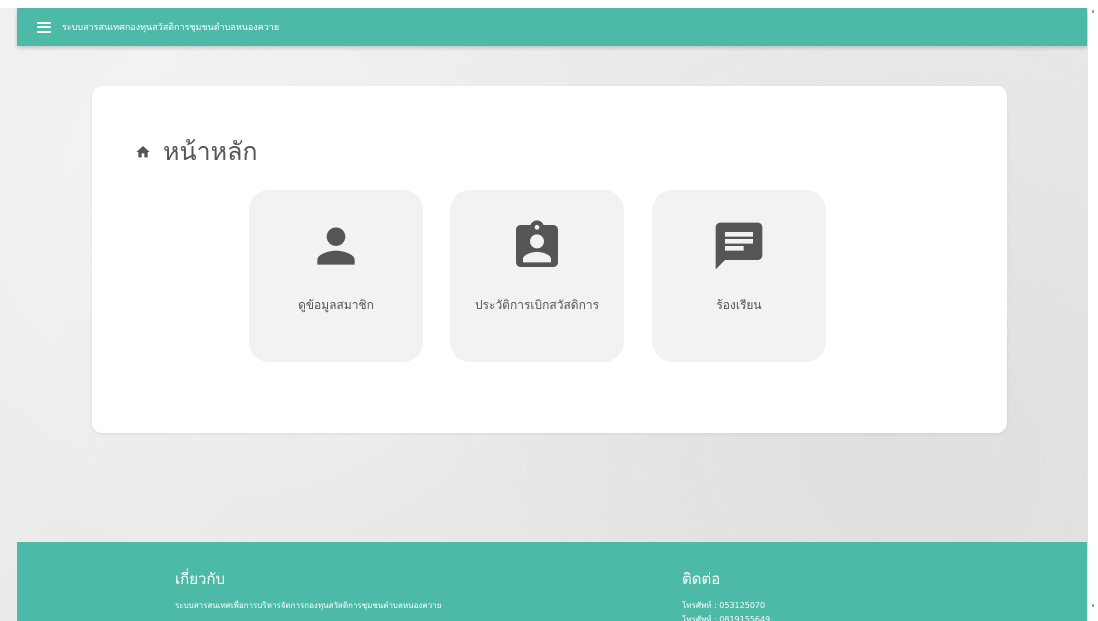 The width and height of the screenshot is (1098, 621). What do you see at coordinates (701, 579) in the screenshot?
I see `footer-contact-title: ติดต่อ` at bounding box center [701, 579].